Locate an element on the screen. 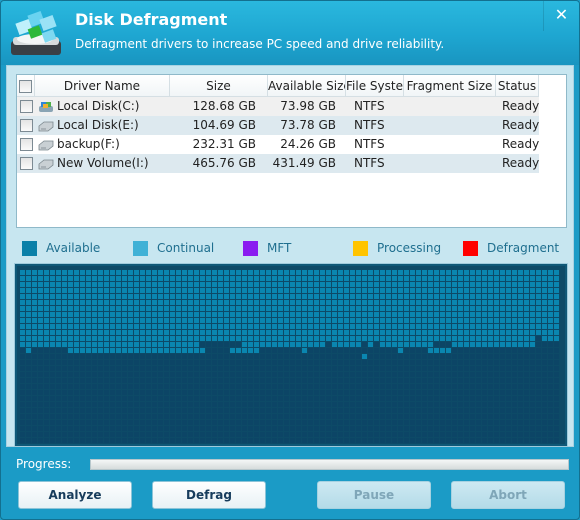 This screenshot has width=580, height=520. defrag-button: Defrag is located at coordinates (209, 495).